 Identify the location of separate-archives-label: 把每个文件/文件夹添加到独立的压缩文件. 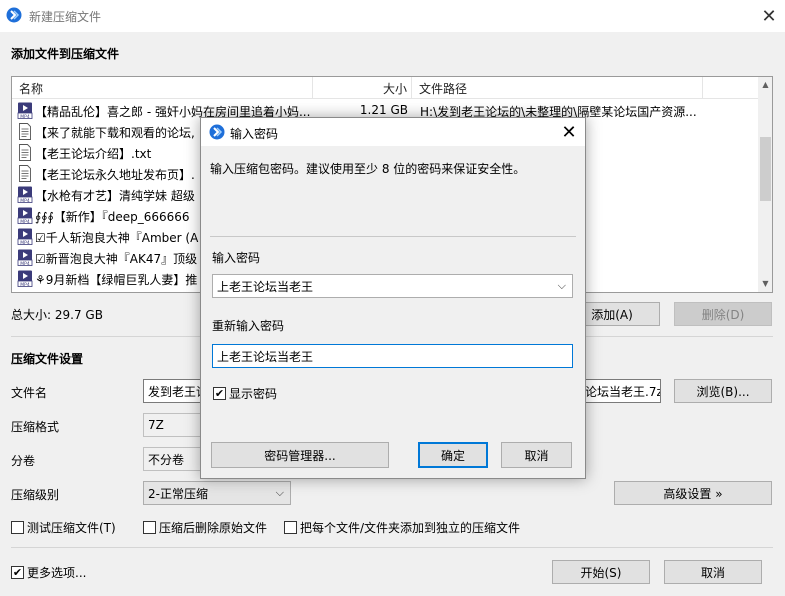
(410, 527).